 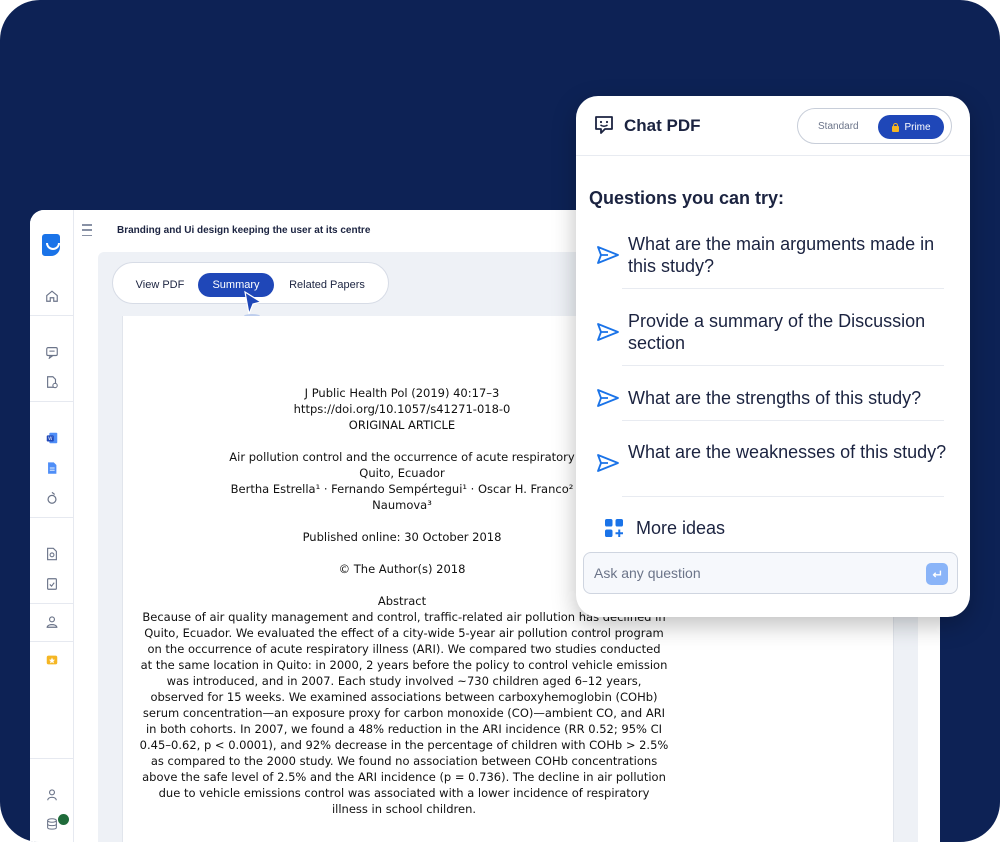 What do you see at coordinates (771, 463) in the screenshot?
I see `suggested-question: What are the weaknesses of this study?` at bounding box center [771, 463].